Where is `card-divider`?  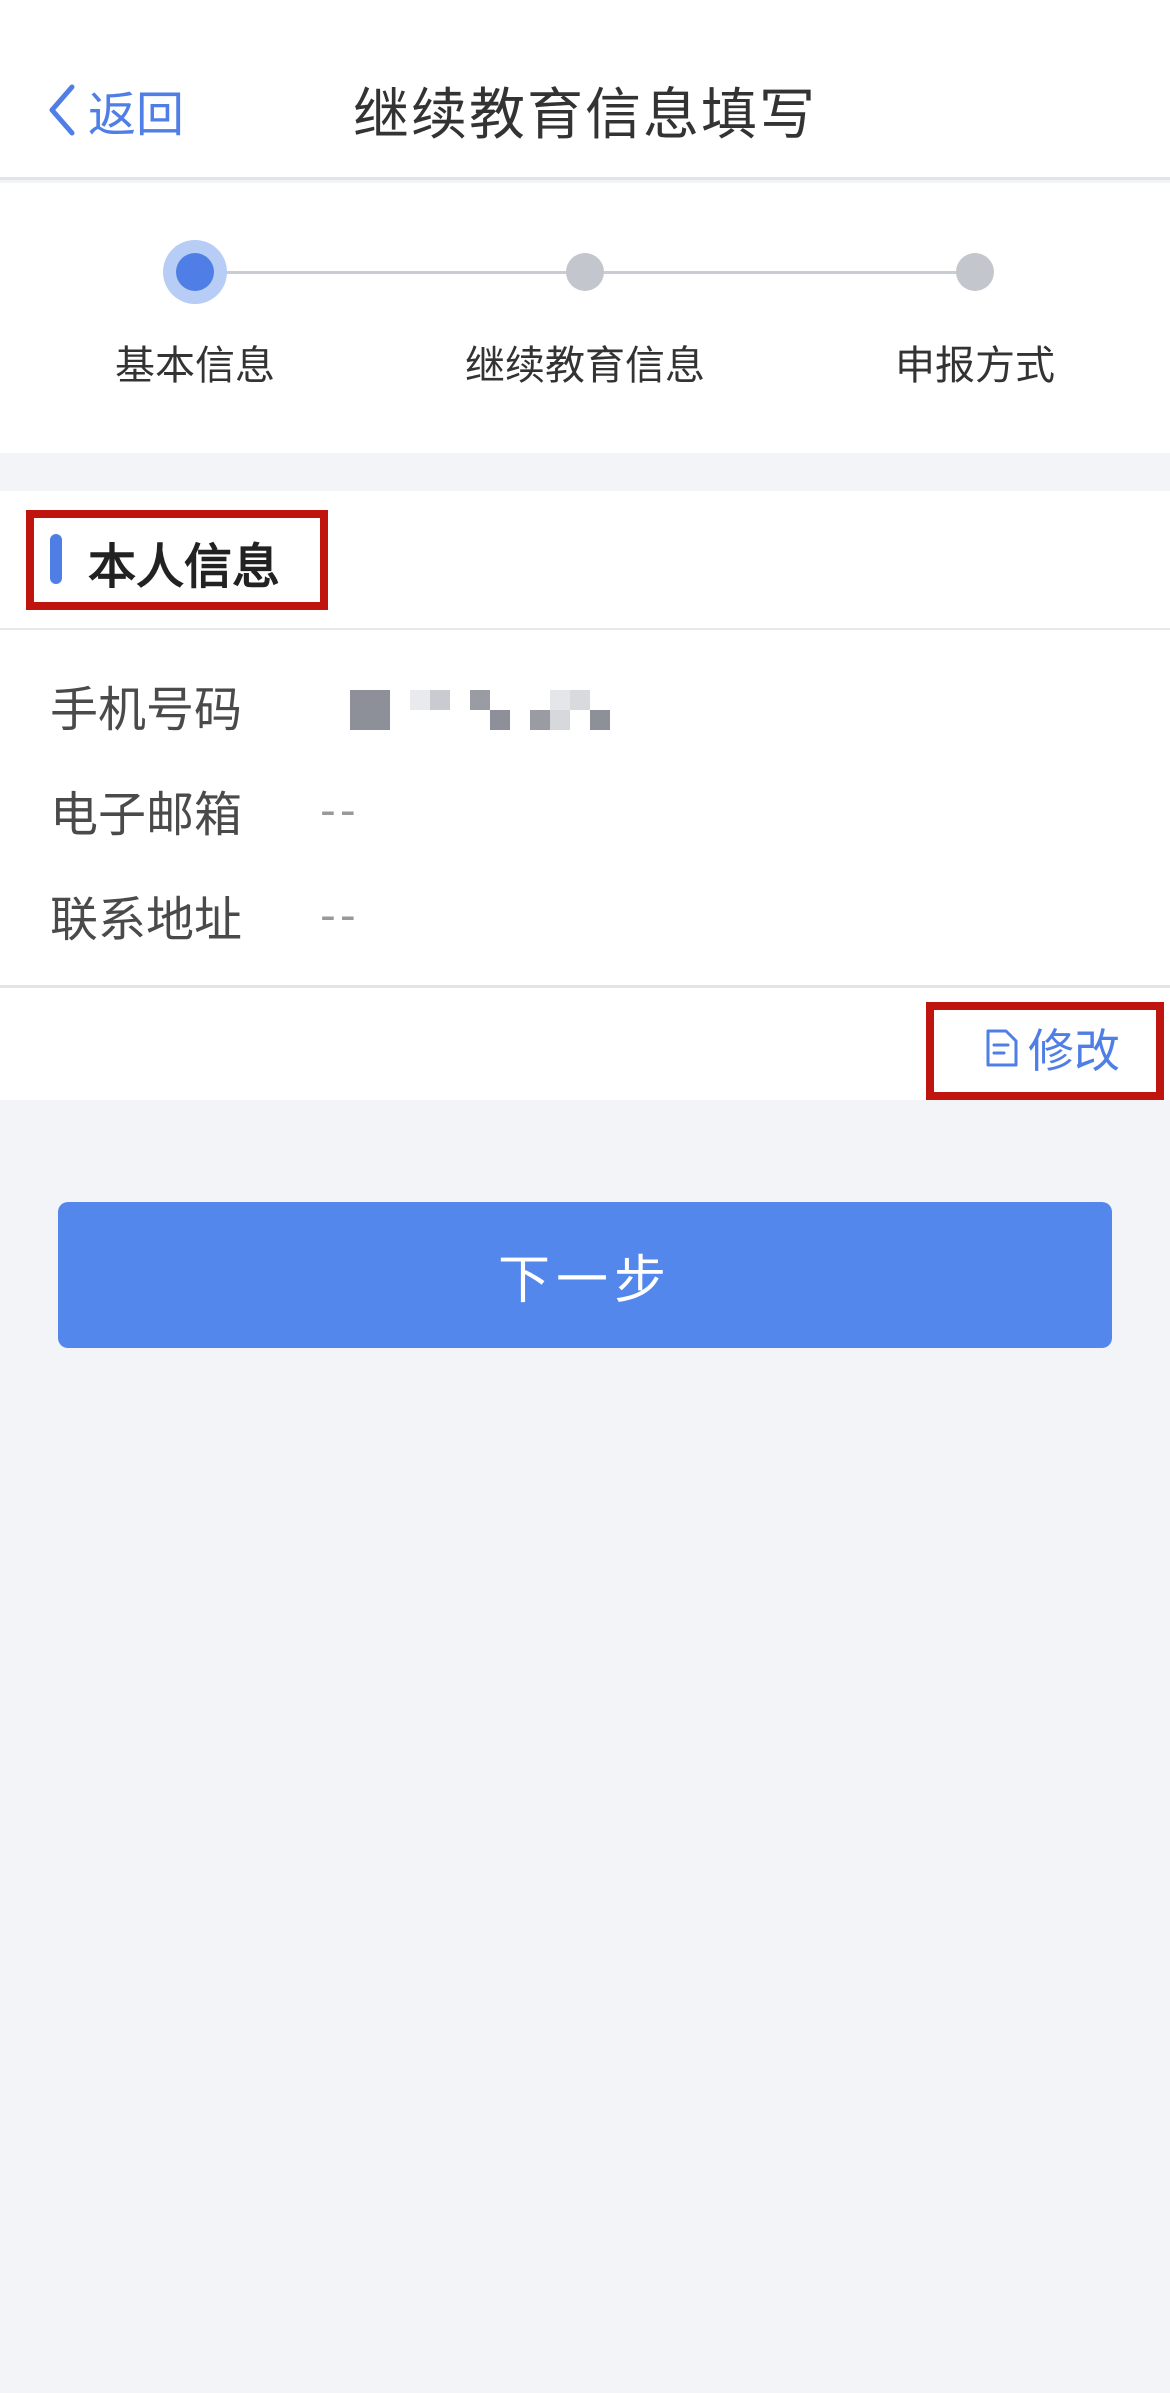 card-divider is located at coordinates (585, 986).